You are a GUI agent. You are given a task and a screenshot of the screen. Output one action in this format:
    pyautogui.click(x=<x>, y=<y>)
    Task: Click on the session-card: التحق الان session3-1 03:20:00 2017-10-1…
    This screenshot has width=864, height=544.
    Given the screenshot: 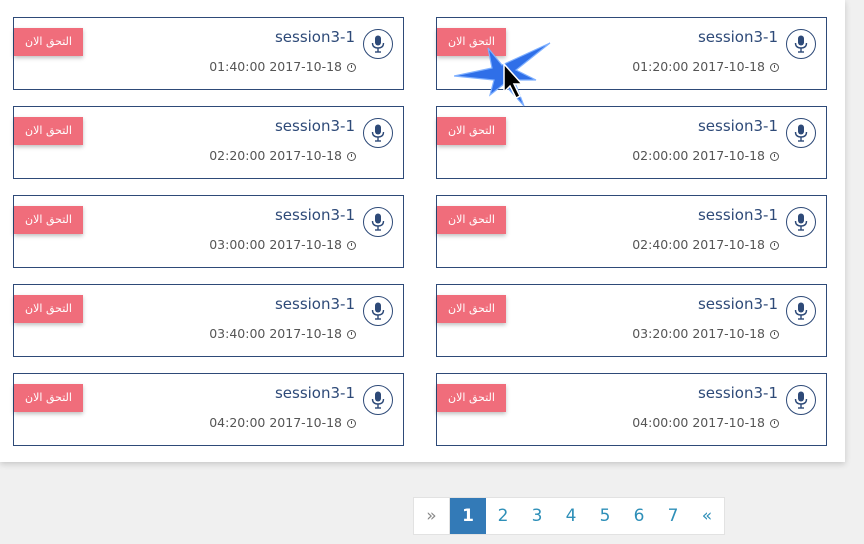 What is the action you would take?
    pyautogui.click(x=631, y=320)
    